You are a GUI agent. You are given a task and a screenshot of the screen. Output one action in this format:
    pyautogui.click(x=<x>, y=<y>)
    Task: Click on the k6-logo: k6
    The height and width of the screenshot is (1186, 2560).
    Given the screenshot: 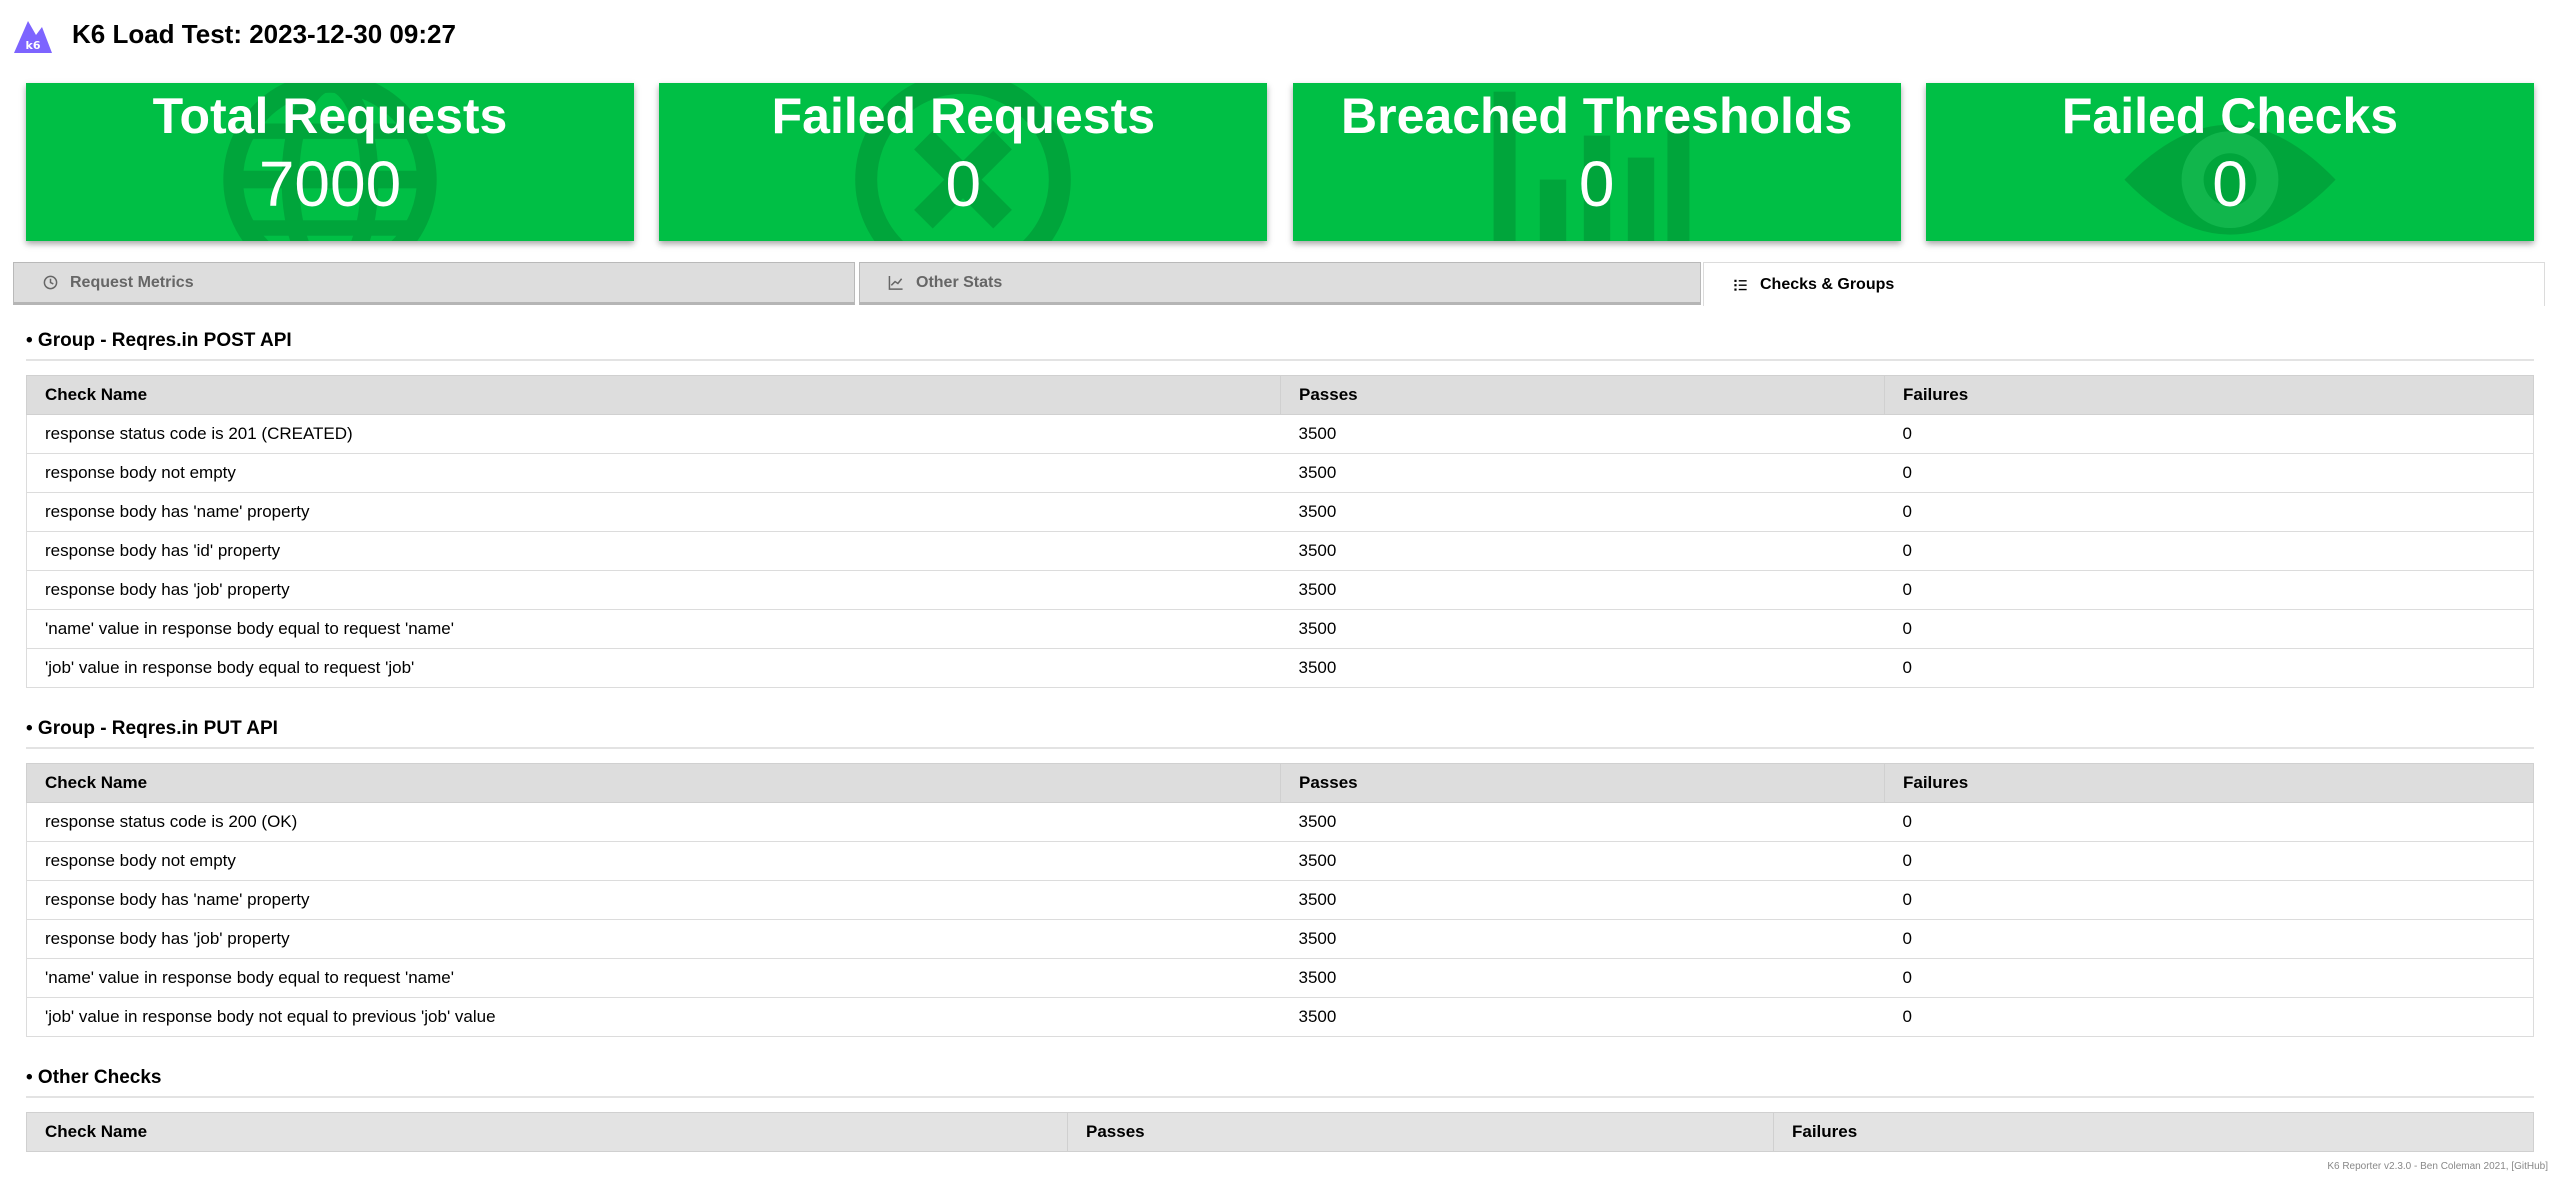 What is the action you would take?
    pyautogui.click(x=33, y=37)
    